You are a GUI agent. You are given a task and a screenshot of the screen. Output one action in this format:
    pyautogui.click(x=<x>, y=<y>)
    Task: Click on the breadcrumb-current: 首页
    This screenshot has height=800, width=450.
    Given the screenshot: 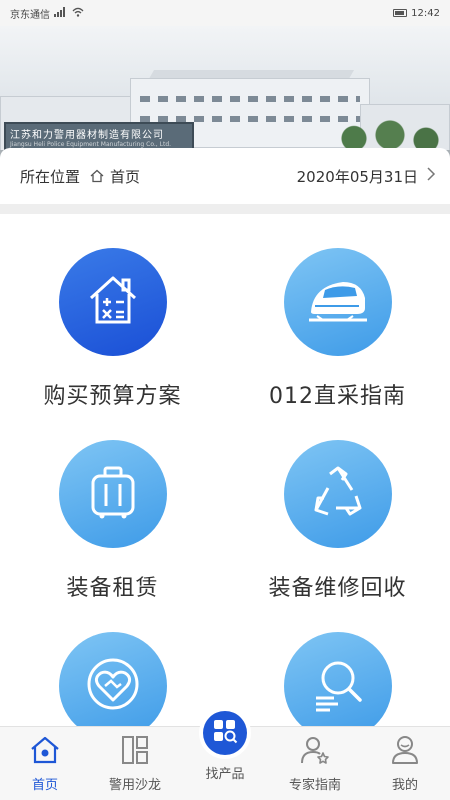 What is the action you would take?
    pyautogui.click(x=125, y=176)
    